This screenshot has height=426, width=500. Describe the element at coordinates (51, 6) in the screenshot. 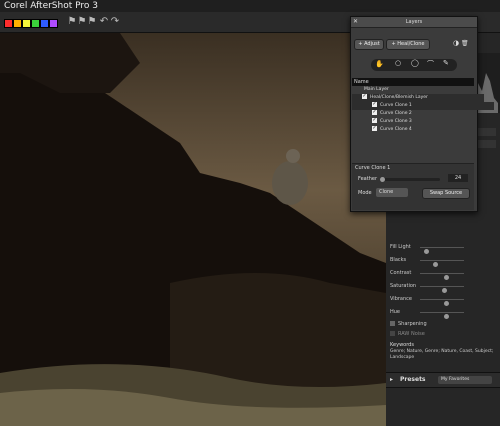

I see `app-title: Corel AfterShot Pro 3` at that location.